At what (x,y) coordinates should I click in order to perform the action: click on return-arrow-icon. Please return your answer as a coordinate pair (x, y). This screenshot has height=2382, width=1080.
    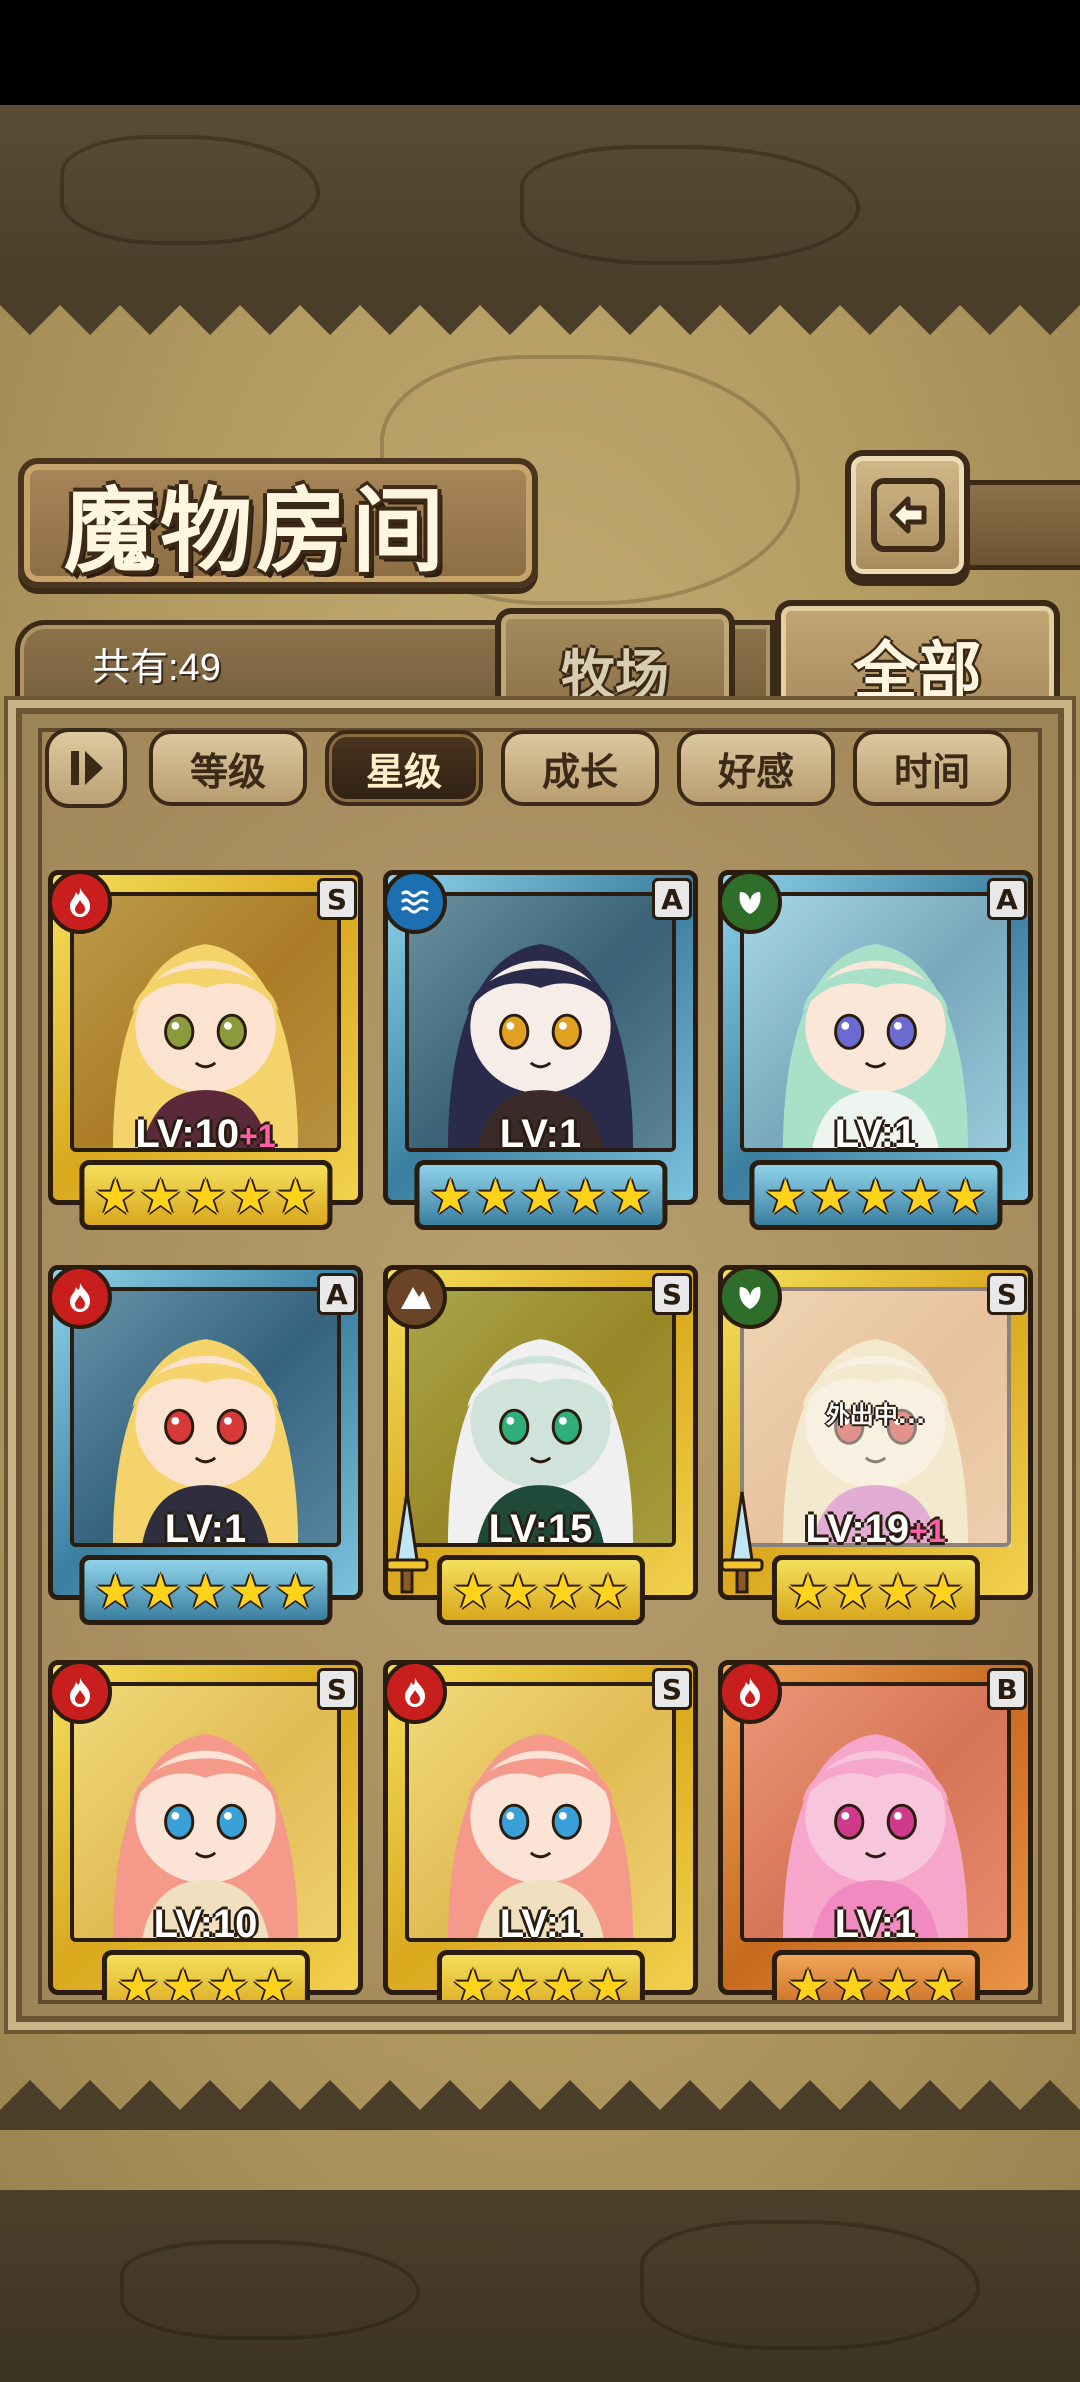
    Looking at the image, I should click on (907, 515).